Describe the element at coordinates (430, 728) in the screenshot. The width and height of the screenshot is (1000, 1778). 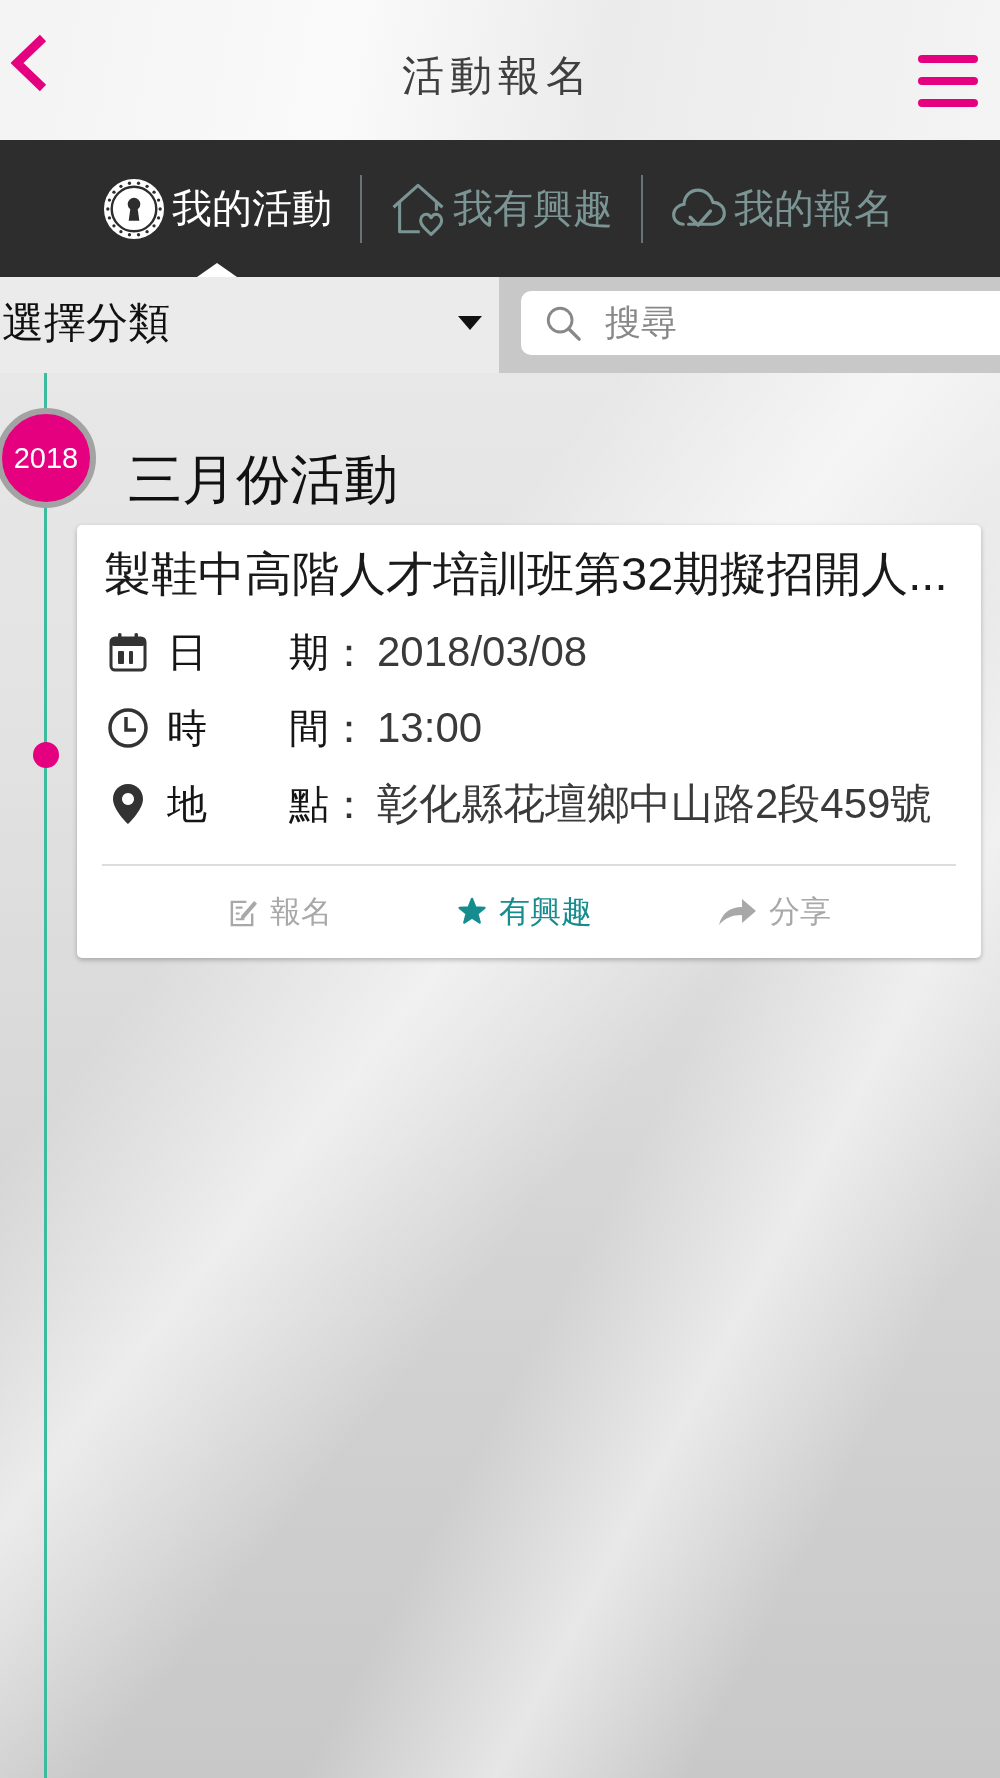
I see `detail-value: 13:00` at that location.